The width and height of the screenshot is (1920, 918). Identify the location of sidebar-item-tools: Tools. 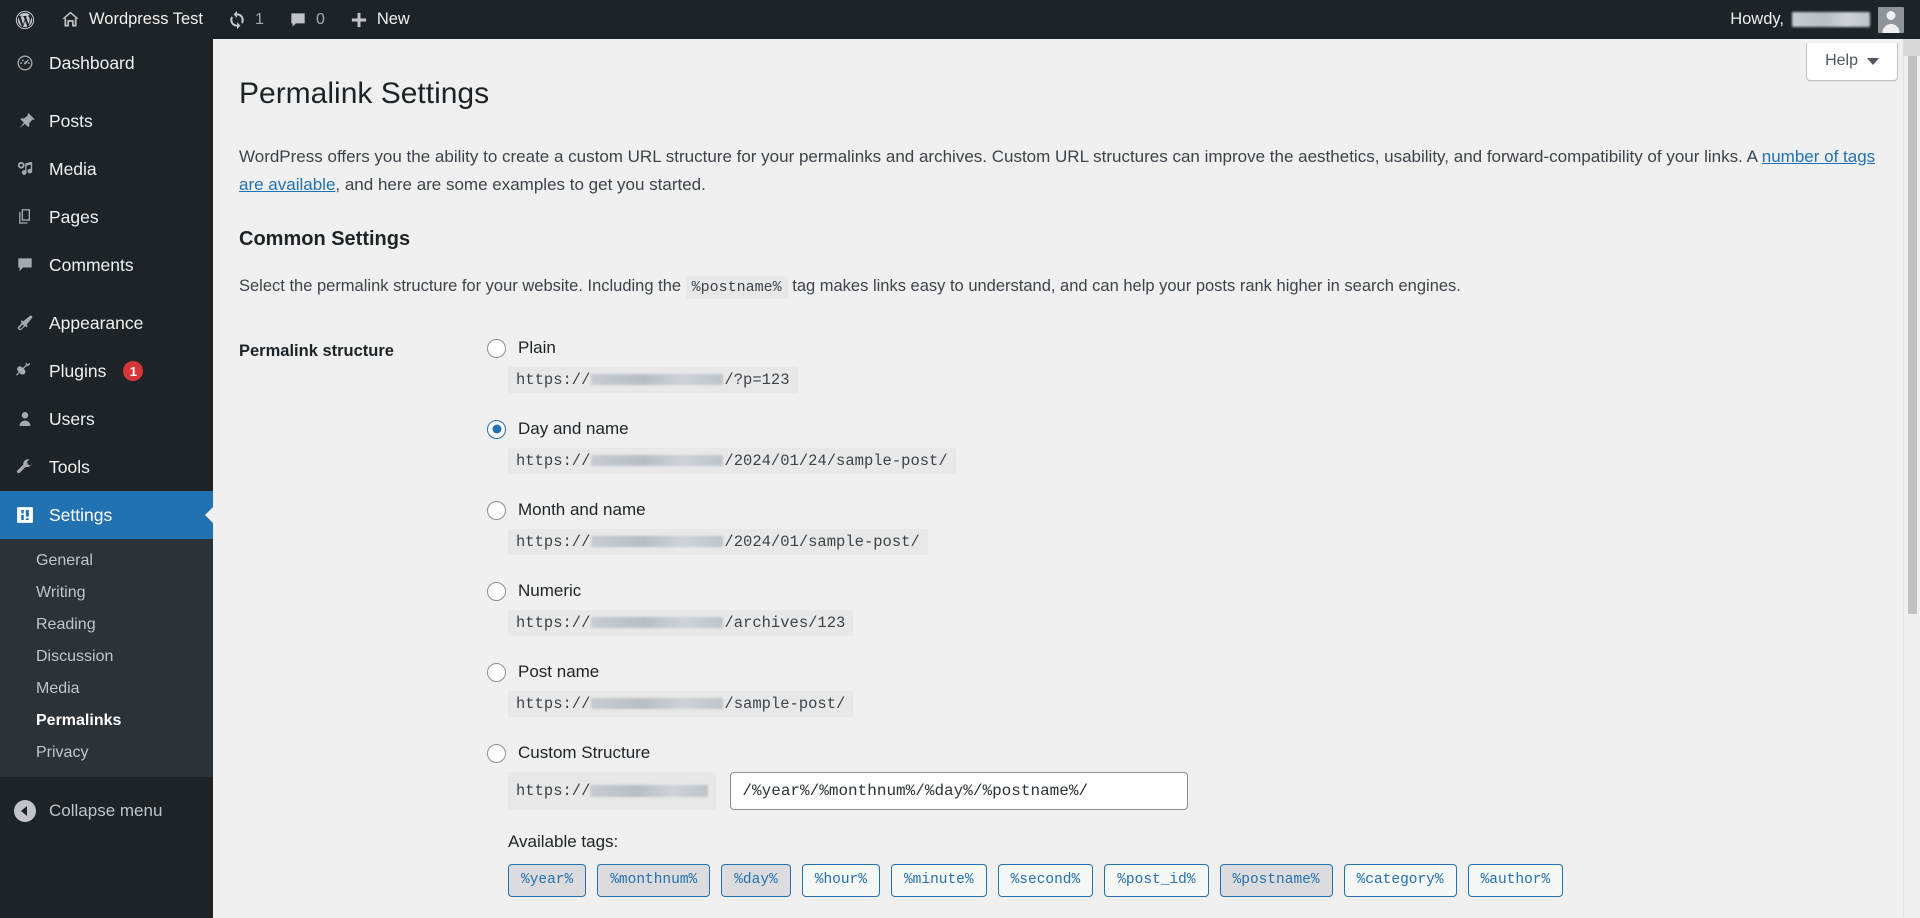
(106, 467).